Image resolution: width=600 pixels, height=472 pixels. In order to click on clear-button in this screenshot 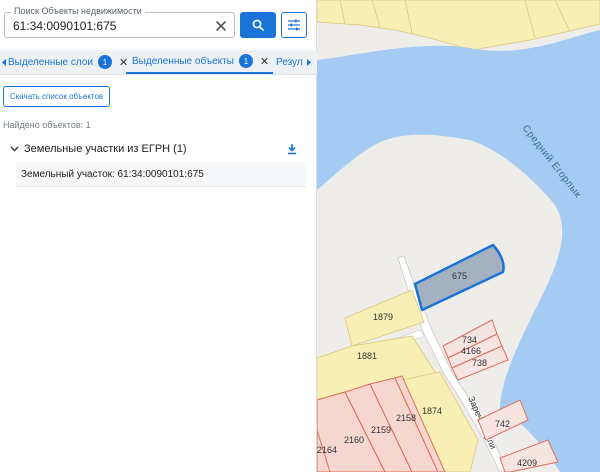, I will do `click(221, 26)`.